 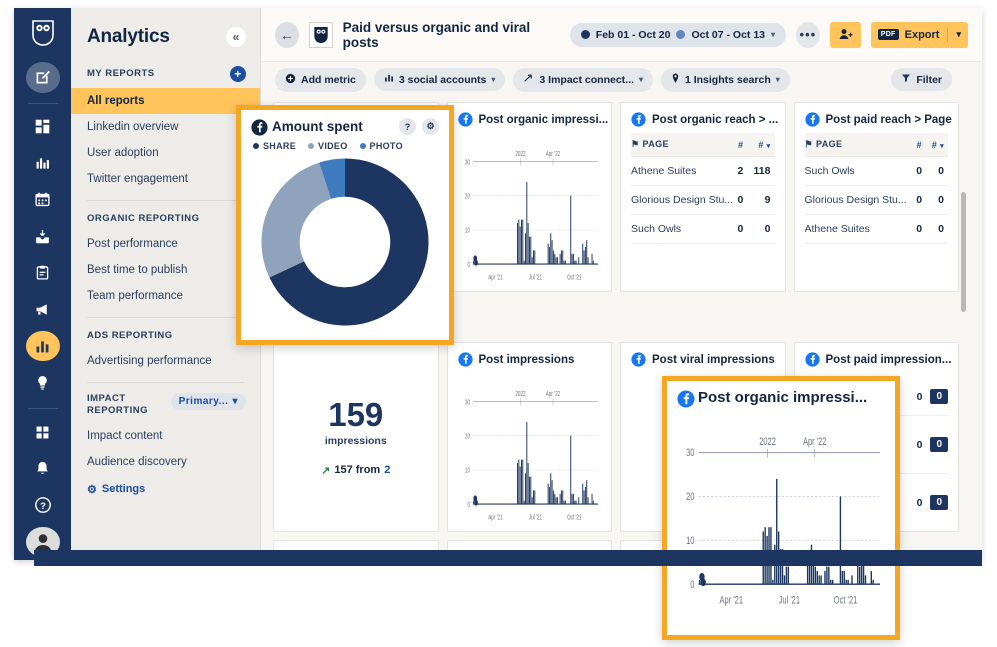 I want to click on more-options-button: •••, so click(x=808, y=34).